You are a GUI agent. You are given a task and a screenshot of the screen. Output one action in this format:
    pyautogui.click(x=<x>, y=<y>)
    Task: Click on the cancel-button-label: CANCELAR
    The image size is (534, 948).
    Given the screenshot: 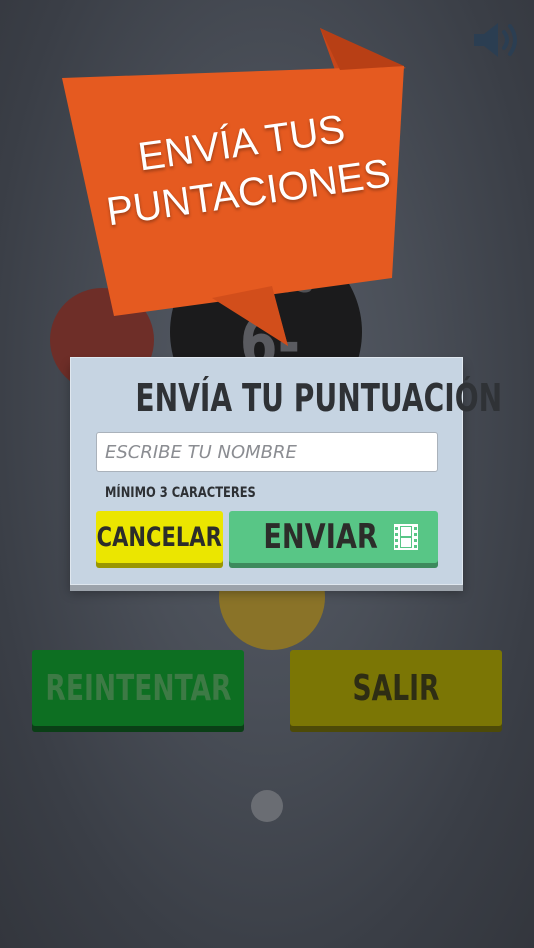 What is the action you would take?
    pyautogui.click(x=159, y=537)
    